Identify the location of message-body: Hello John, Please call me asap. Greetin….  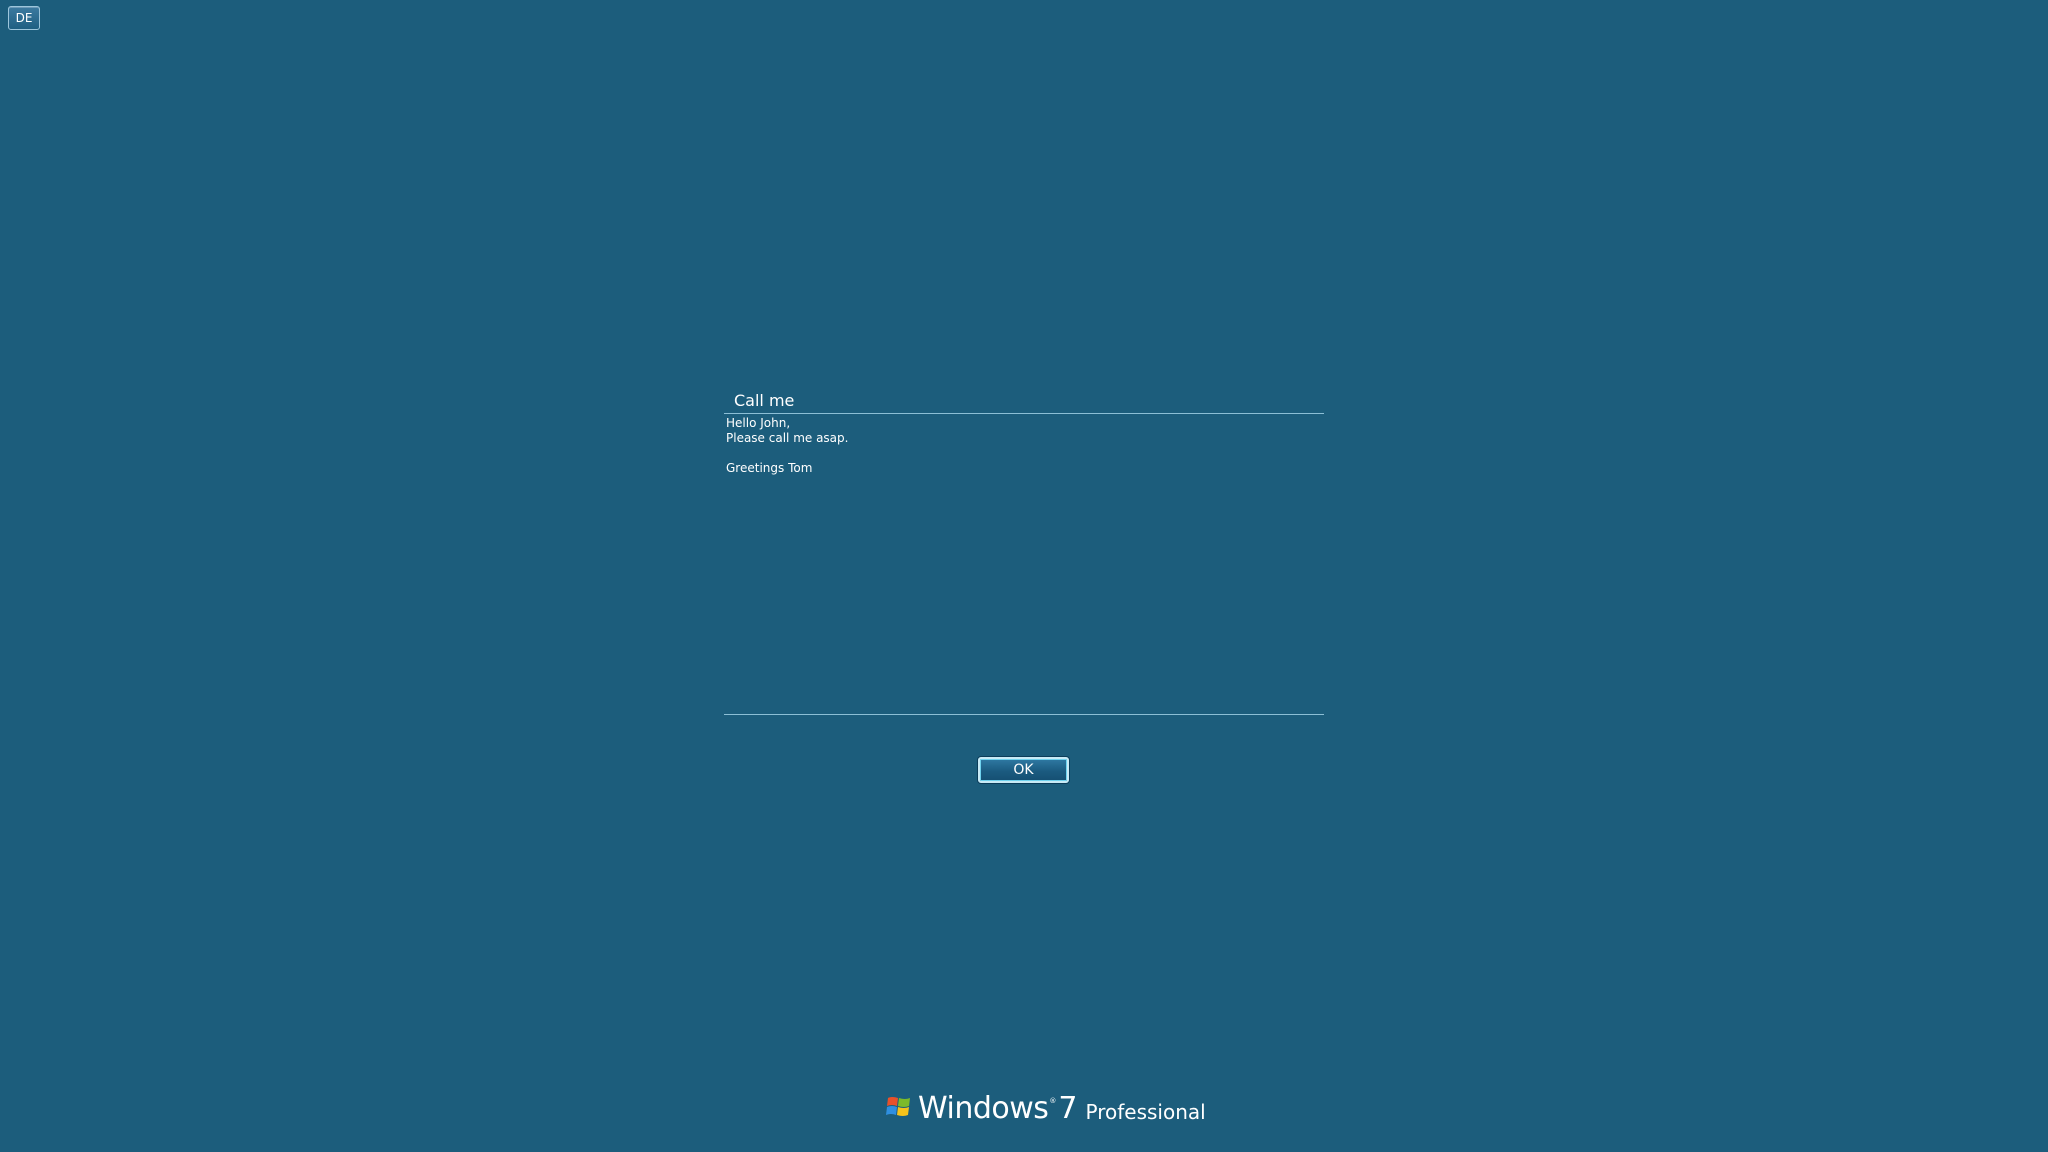
(1024, 446).